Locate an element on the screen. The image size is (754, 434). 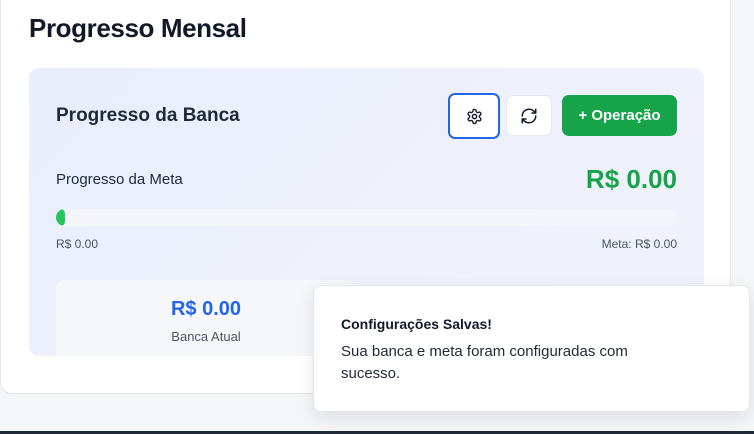
stat-card-current-bankroll: R$ 0.00 Banca Atual is located at coordinates (206, 318).